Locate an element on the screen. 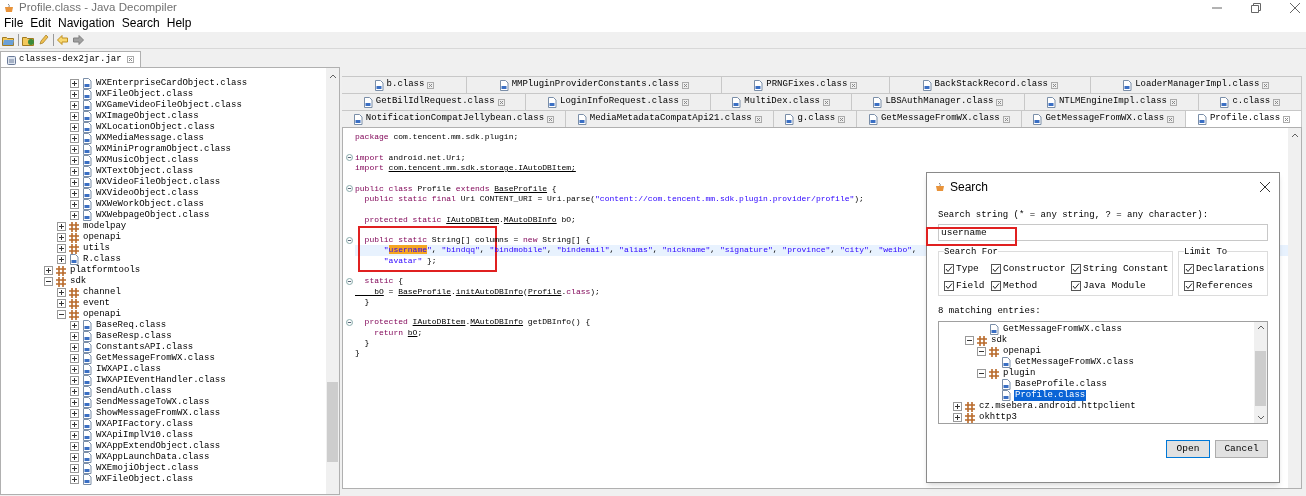 Image resolution: width=1306 pixels, height=496 pixels. scroll-down-icon is located at coordinates (1260, 417).